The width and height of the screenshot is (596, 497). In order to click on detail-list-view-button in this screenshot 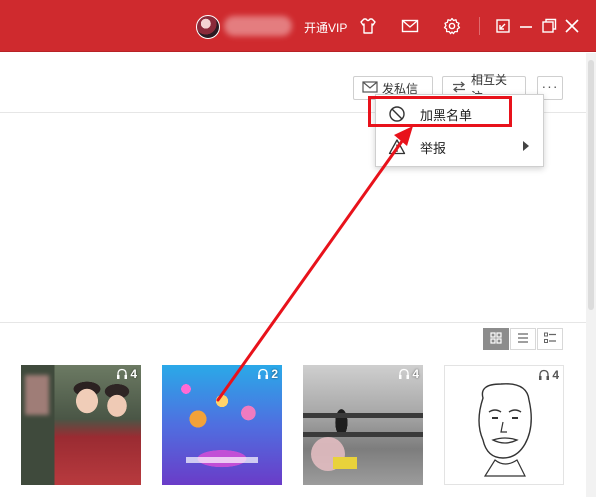, I will do `click(550, 339)`.